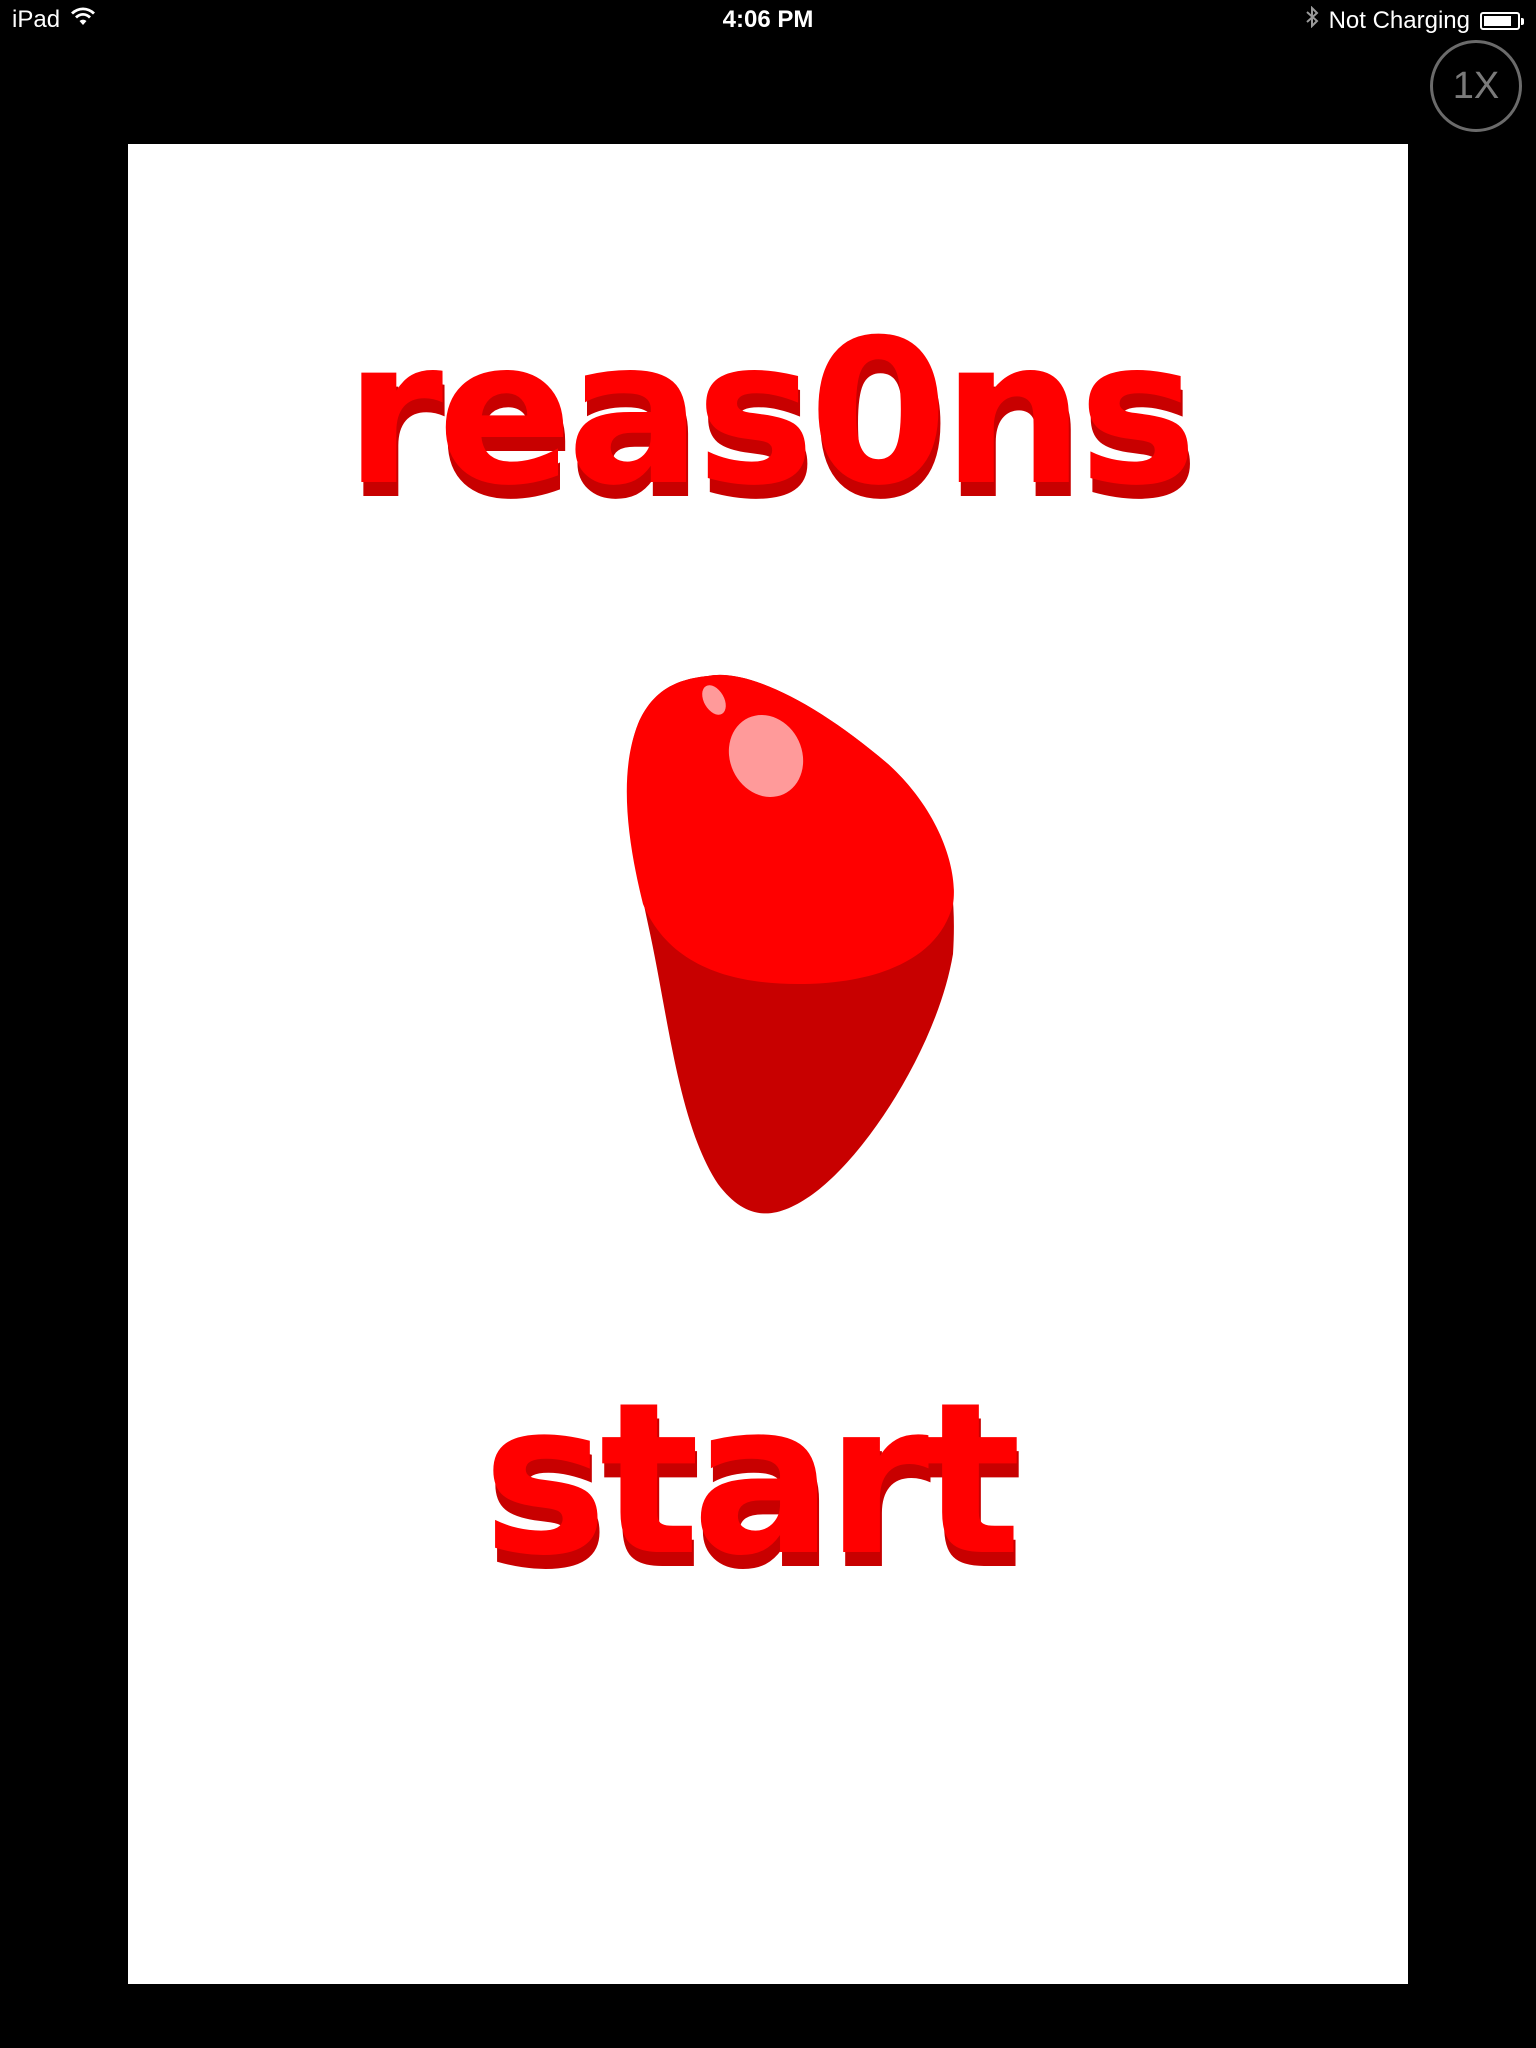 The width and height of the screenshot is (1536, 2048). I want to click on start-button: start start, so click(778, 1484).